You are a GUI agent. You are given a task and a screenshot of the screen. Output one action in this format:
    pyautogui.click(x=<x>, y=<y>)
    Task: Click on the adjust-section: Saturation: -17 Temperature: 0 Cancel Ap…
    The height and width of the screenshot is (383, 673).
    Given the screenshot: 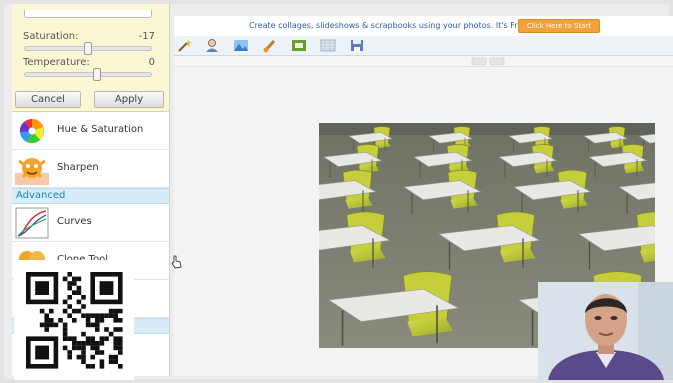 What is the action you would take?
    pyautogui.click(x=90, y=58)
    